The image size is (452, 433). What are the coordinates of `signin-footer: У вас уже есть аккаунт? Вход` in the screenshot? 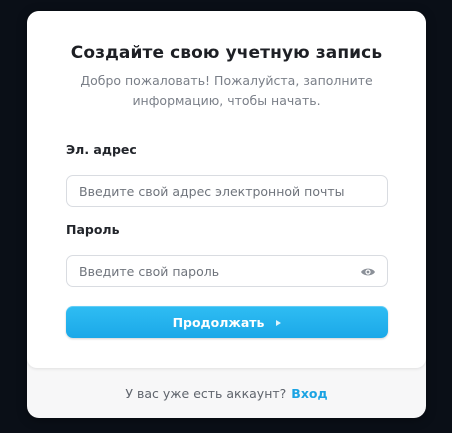 It's located at (226, 393).